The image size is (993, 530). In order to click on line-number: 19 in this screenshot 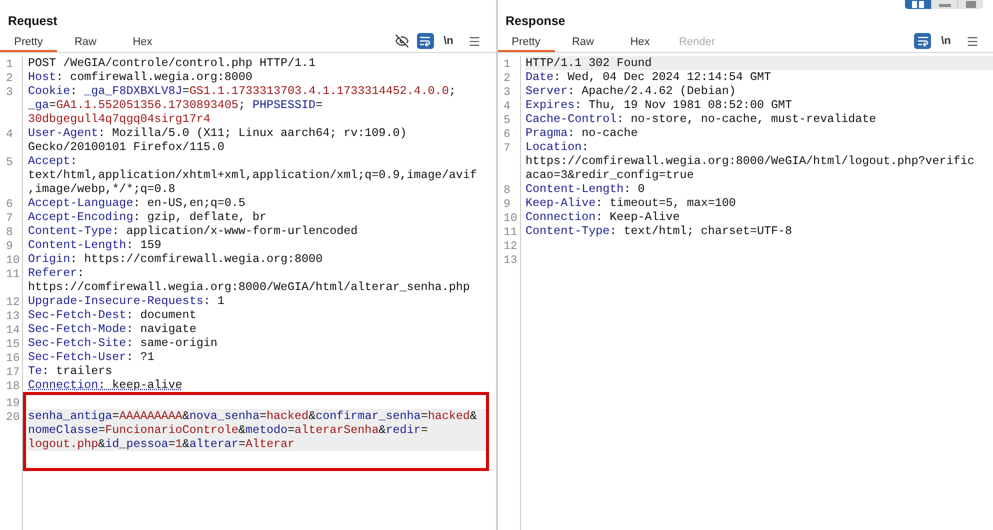, I will do `click(13, 403)`.